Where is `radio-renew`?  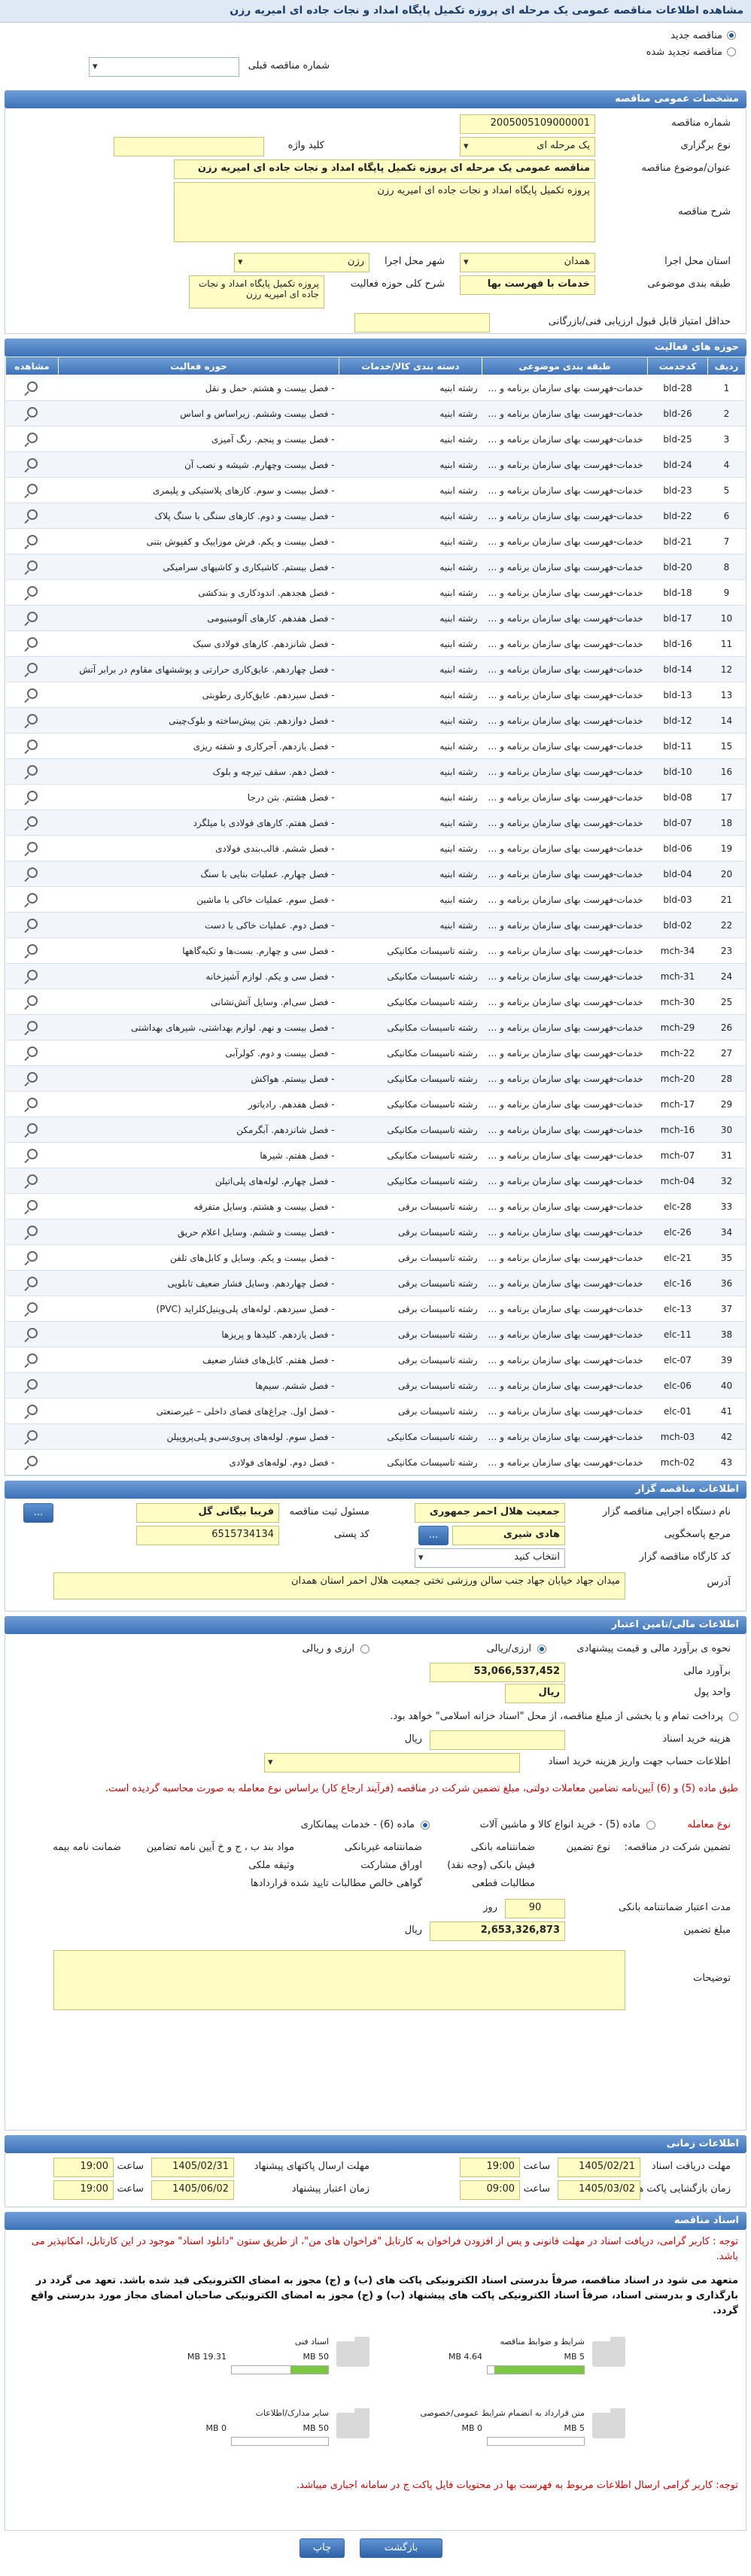
radio-renew is located at coordinates (731, 52).